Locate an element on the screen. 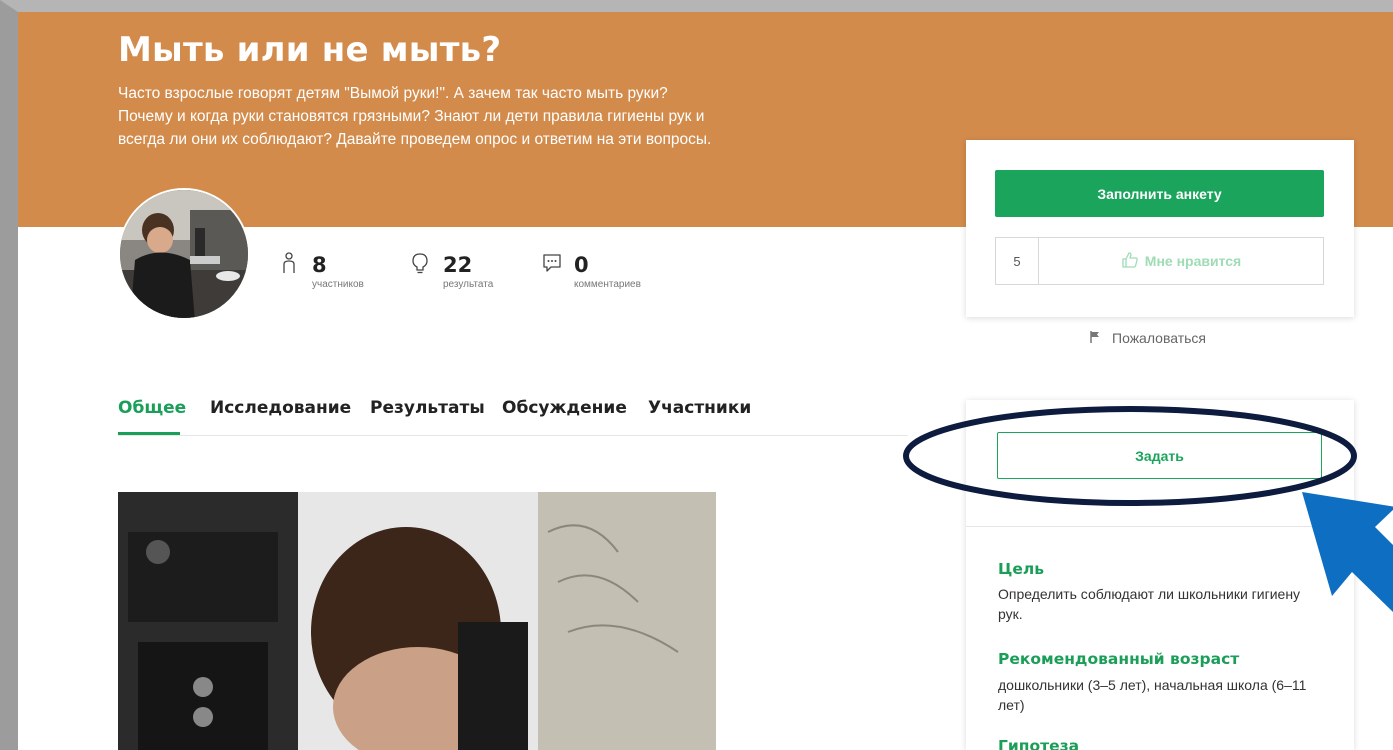 The height and width of the screenshot is (750, 1393). thumbs-up-icon is located at coordinates (1130, 261).